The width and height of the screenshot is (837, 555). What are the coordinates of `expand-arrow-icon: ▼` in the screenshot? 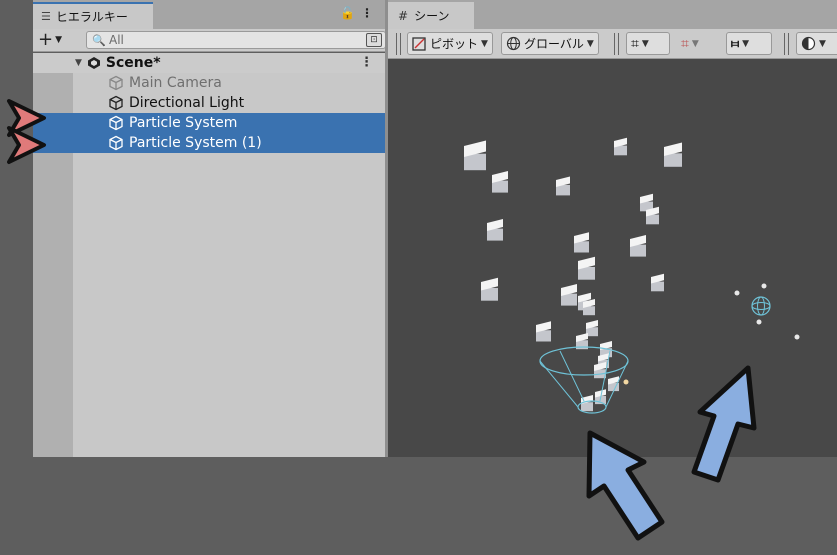 It's located at (78, 63).